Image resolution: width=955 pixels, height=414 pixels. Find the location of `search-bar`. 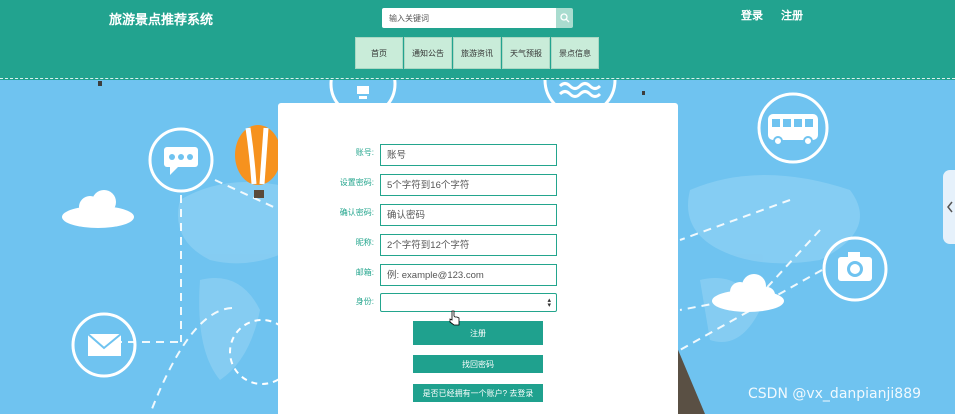

search-bar is located at coordinates (477, 18).